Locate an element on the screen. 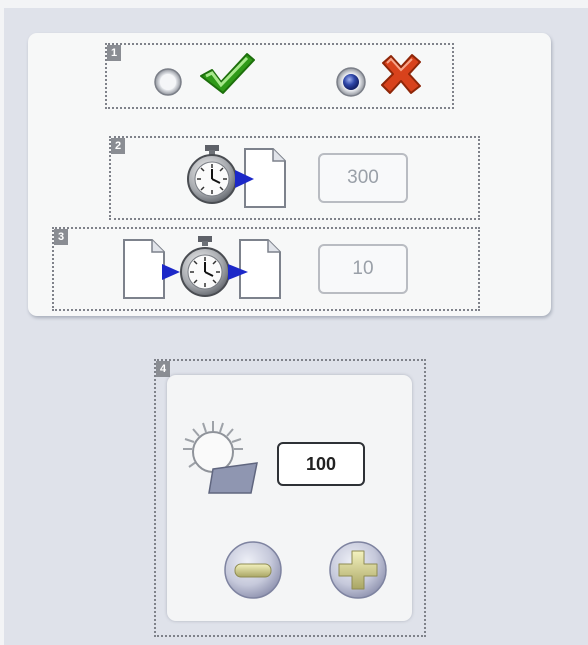  green-check-icon is located at coordinates (227, 73).